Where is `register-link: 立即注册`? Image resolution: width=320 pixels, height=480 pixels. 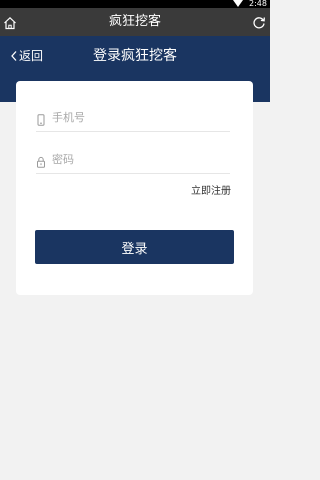
register-link: 立即注册 is located at coordinates (211, 192).